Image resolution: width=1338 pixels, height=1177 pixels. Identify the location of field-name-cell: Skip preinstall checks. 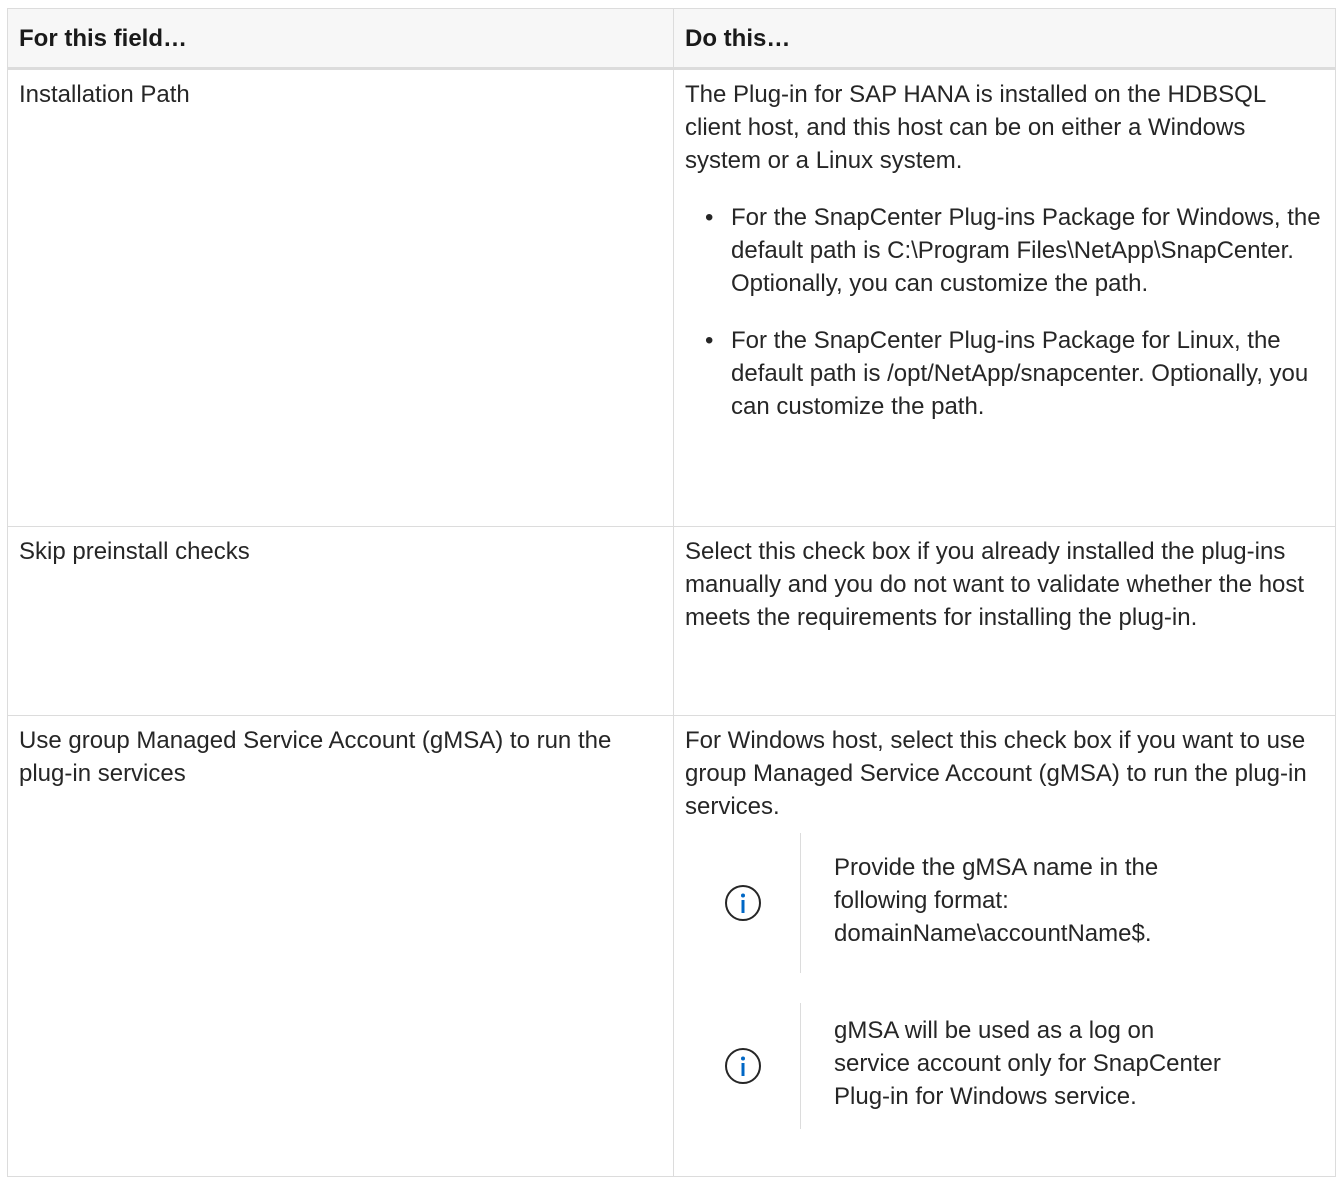
(340, 621).